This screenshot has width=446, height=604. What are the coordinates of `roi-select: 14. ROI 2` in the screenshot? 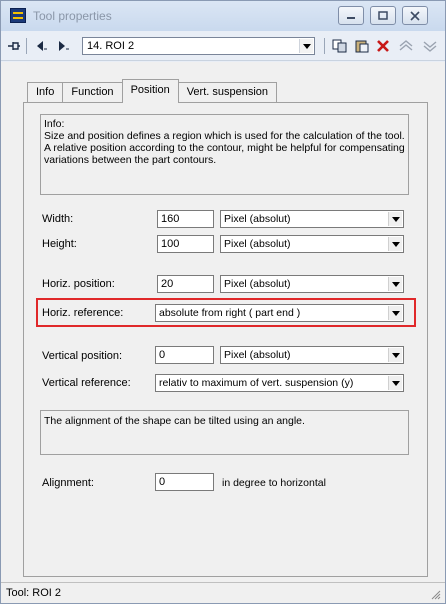 It's located at (198, 46).